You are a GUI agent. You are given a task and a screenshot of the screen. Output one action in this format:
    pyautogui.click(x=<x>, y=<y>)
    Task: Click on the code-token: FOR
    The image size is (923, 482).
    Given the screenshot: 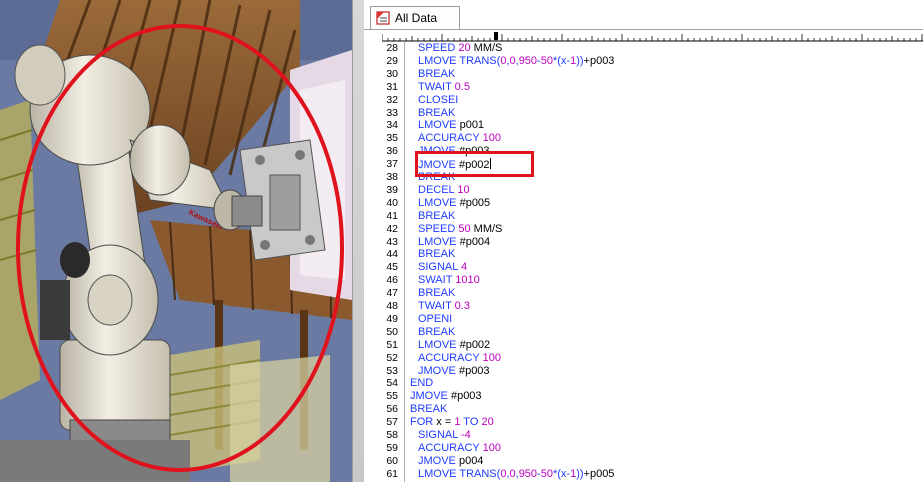 What is the action you would take?
    pyautogui.click(x=423, y=422)
    